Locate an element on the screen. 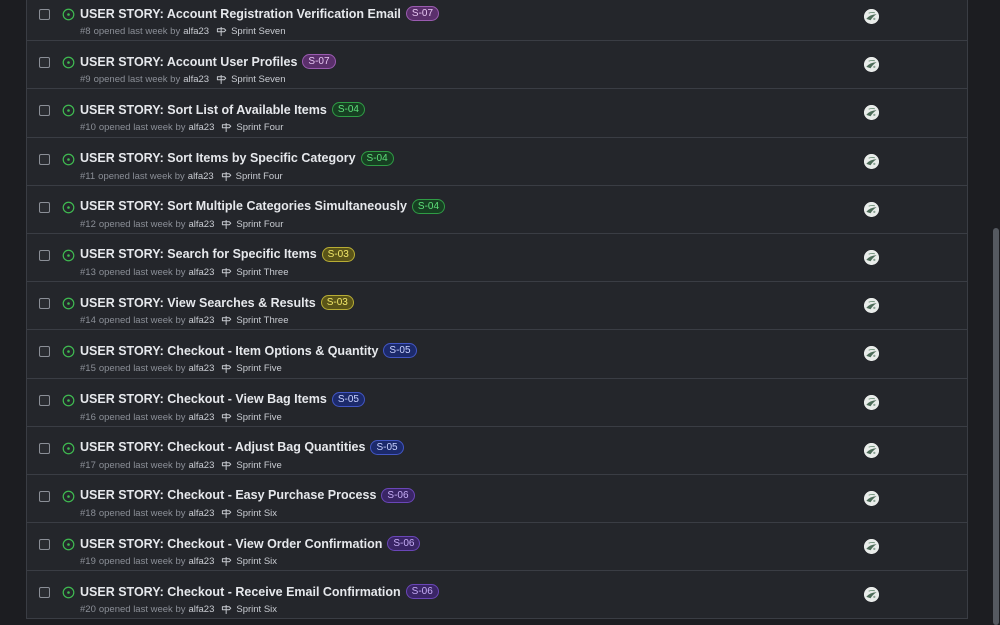 The height and width of the screenshot is (625, 1000). issue-title-link: USER STORY: Sort List of Available Items is located at coordinates (203, 110).